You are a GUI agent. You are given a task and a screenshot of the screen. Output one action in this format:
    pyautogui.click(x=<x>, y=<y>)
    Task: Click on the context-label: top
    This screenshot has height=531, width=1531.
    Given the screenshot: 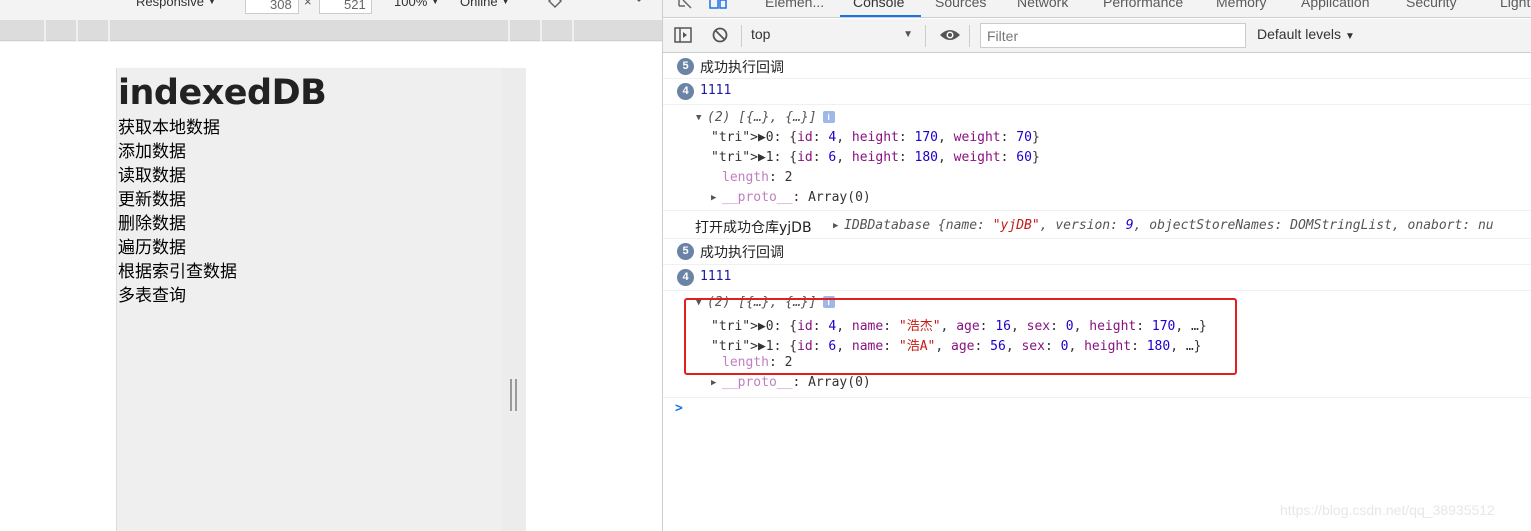 What is the action you would take?
    pyautogui.click(x=761, y=34)
    